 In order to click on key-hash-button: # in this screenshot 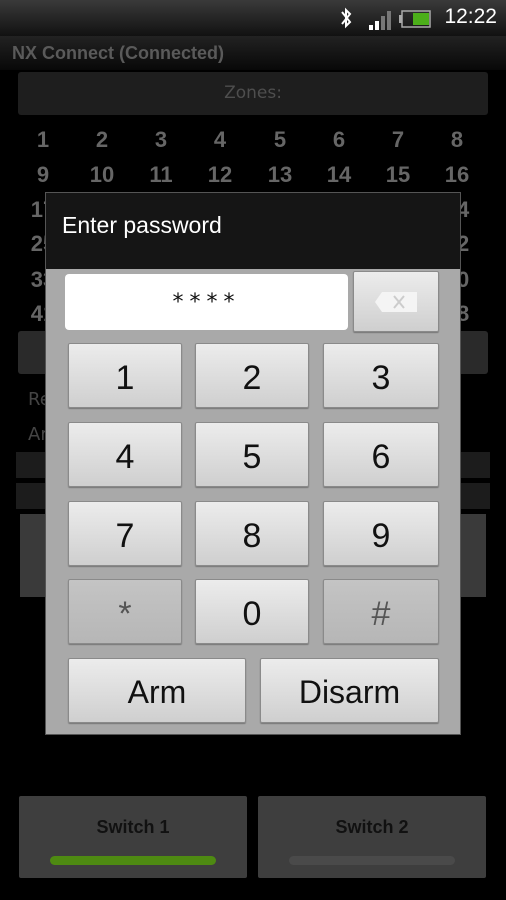, I will do `click(381, 611)`.